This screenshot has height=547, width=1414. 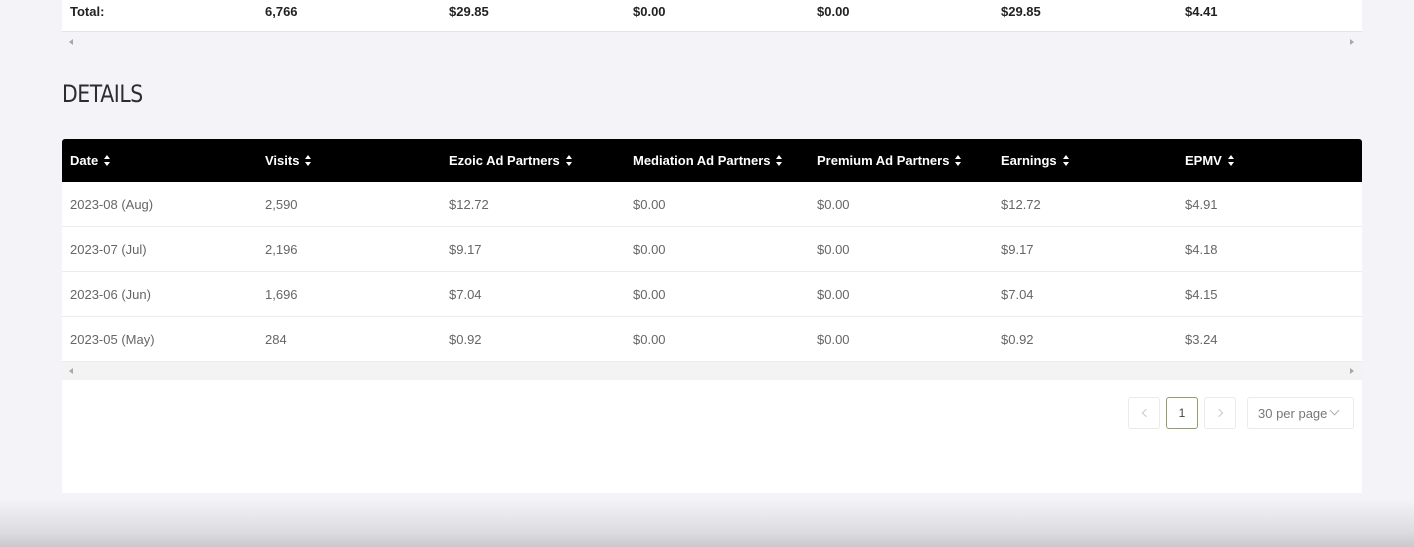 I want to click on cell-date: 2023-07 (Jul), so click(x=108, y=249).